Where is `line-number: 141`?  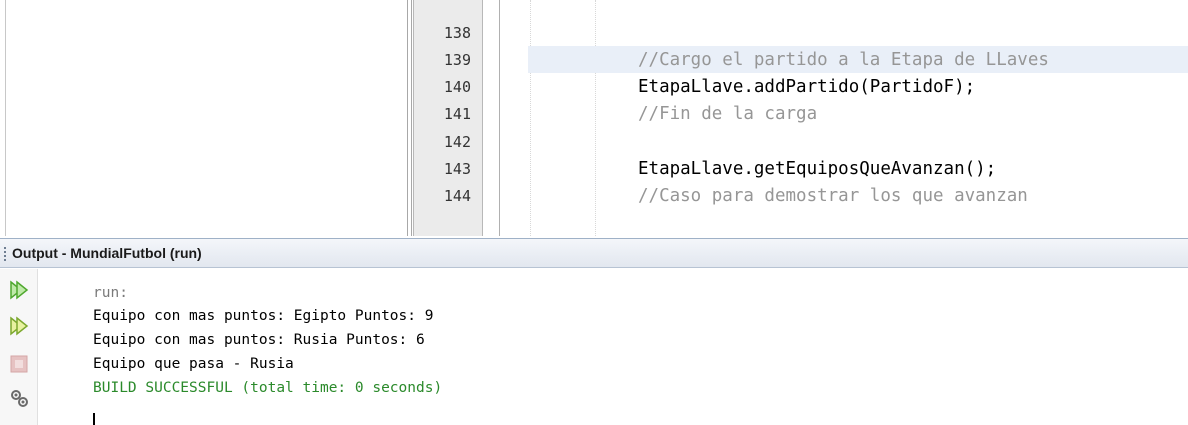 line-number: 141 is located at coordinates (457, 114).